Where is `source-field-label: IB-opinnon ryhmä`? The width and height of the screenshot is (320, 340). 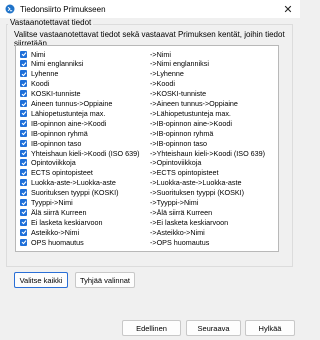
source-field-label: IB-opinnon ryhmä is located at coordinates (59, 133).